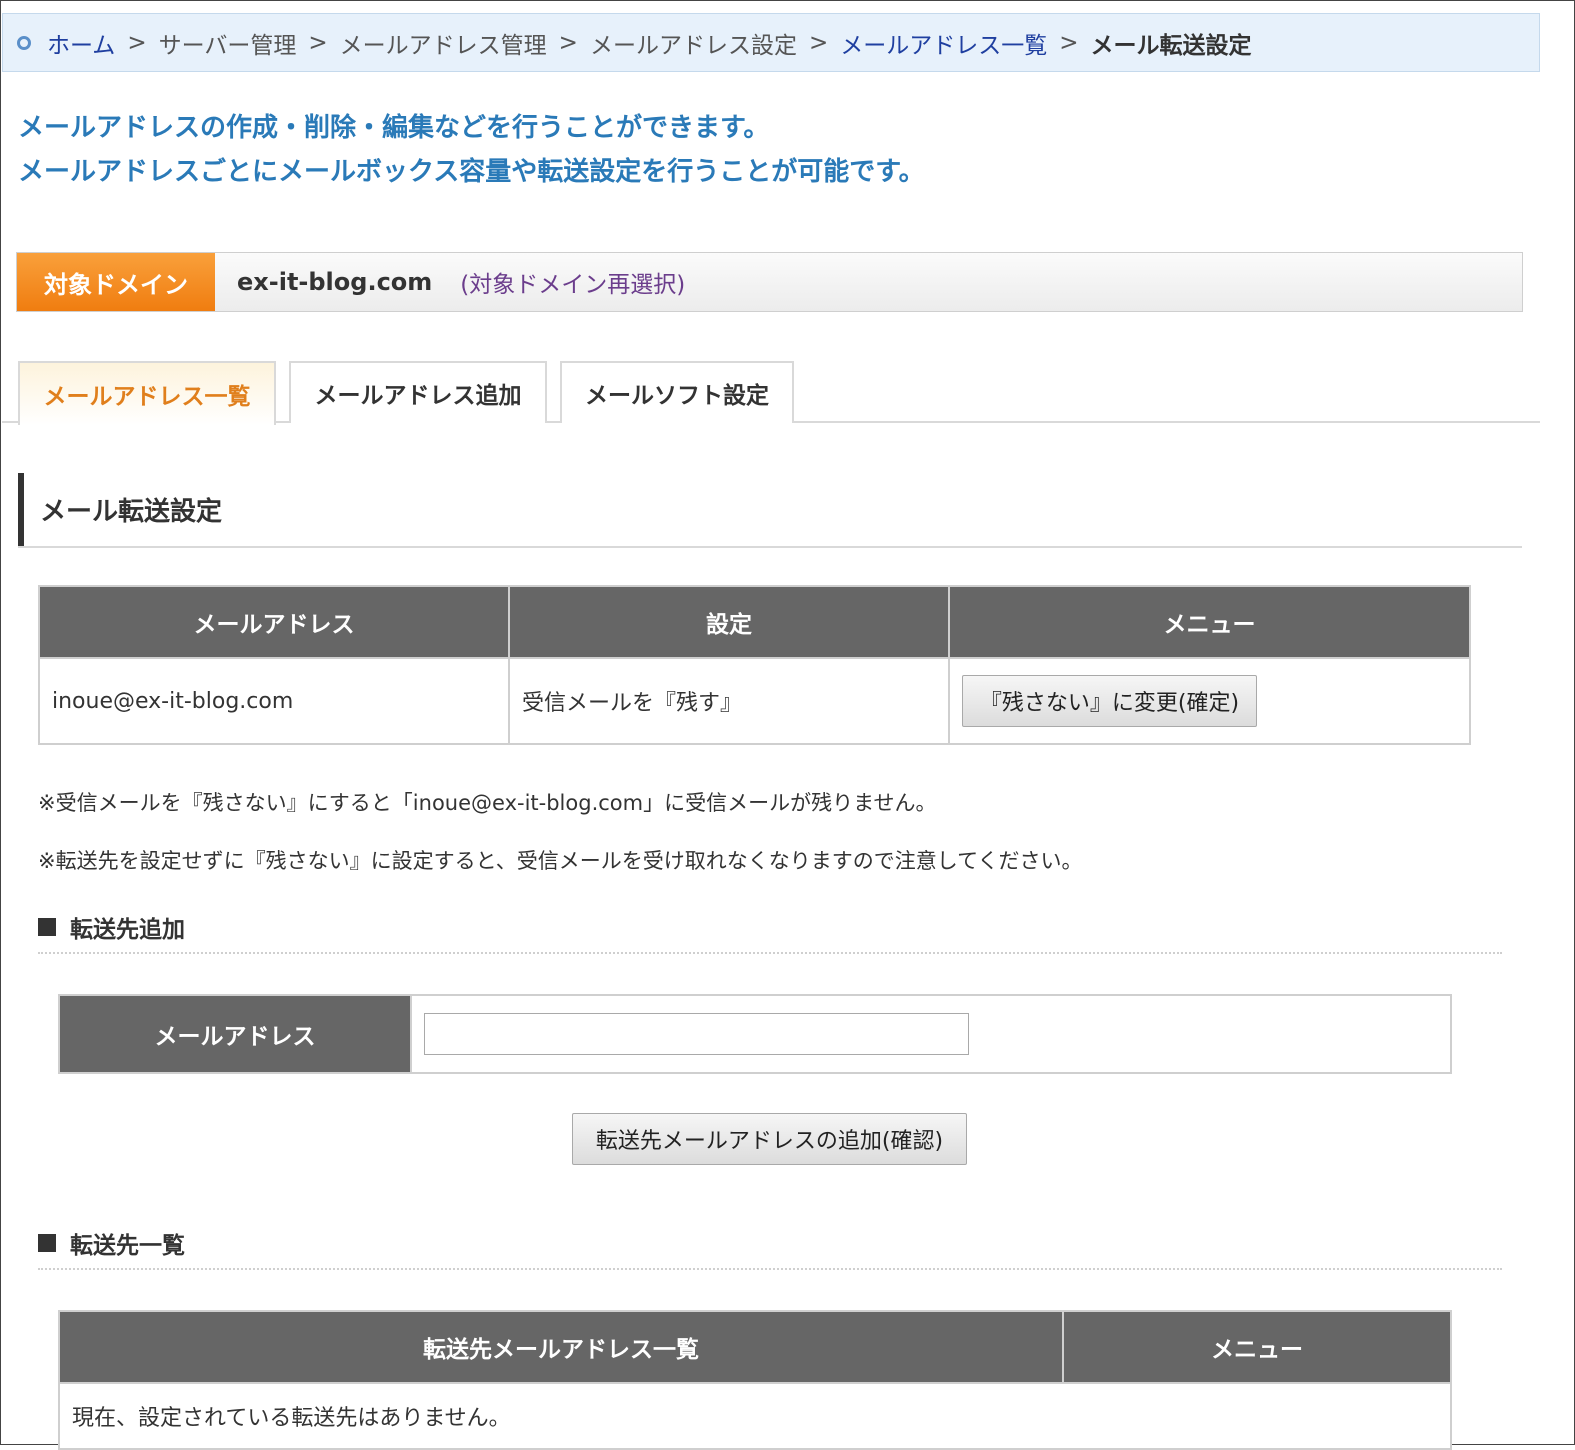 This screenshot has width=1575, height=1450. Describe the element at coordinates (274, 622) in the screenshot. I see `column-header-email: メールアドレス` at that location.